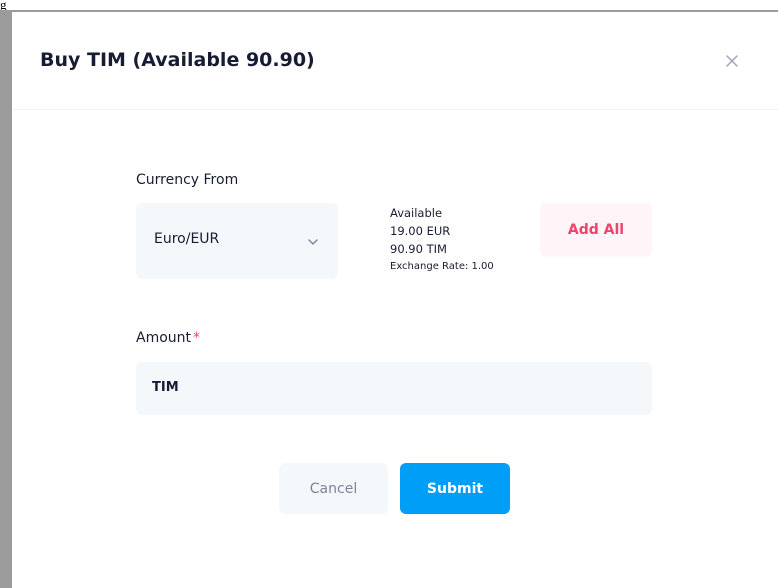 The width and height of the screenshot is (778, 588). What do you see at coordinates (418, 249) in the screenshot?
I see `available-tim: 90.90 TIM` at bounding box center [418, 249].